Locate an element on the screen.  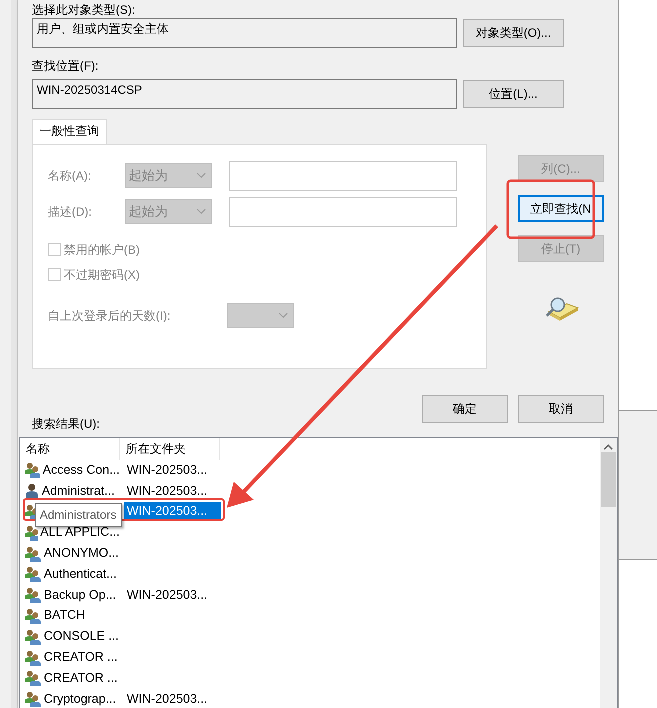
list-item: BATCH is located at coordinates (70, 616).